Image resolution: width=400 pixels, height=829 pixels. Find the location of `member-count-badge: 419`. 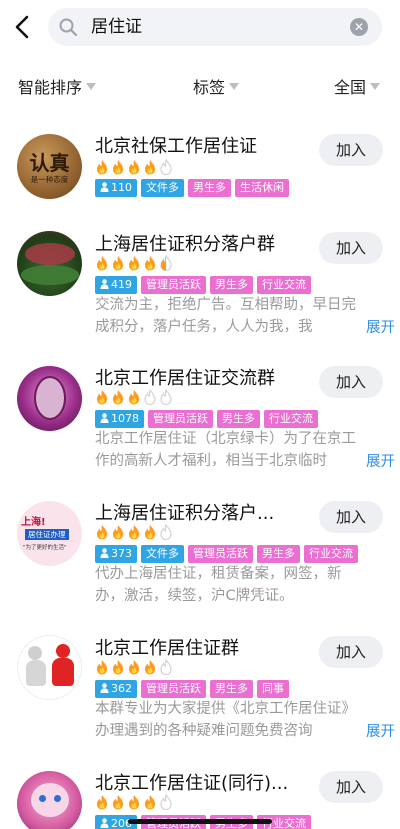

member-count-badge: 419 is located at coordinates (116, 285).